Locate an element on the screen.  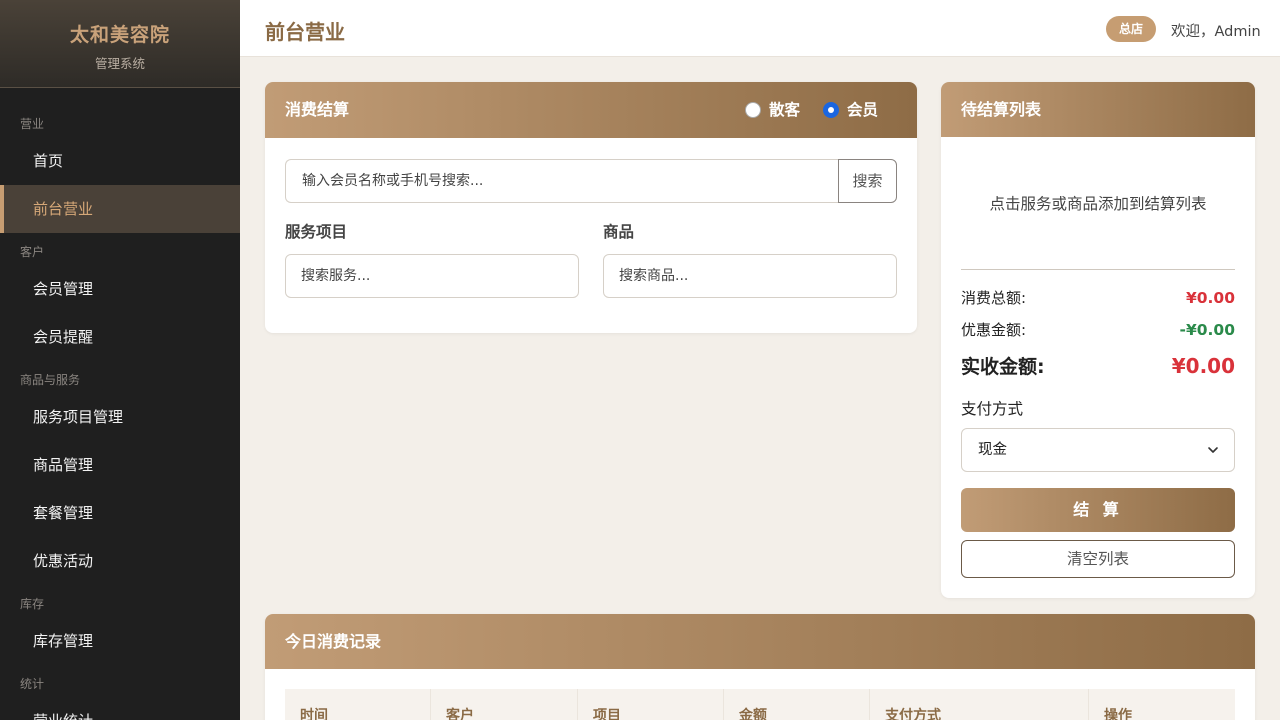
member-search-input is located at coordinates (562, 181).